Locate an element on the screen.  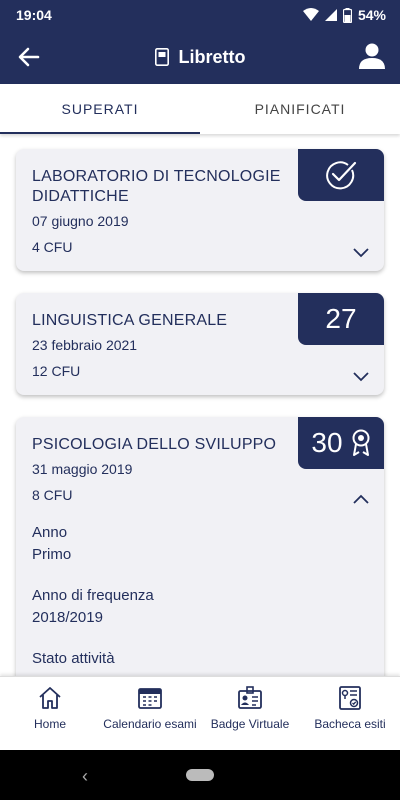
battery-percent: 54% is located at coordinates (371, 15).